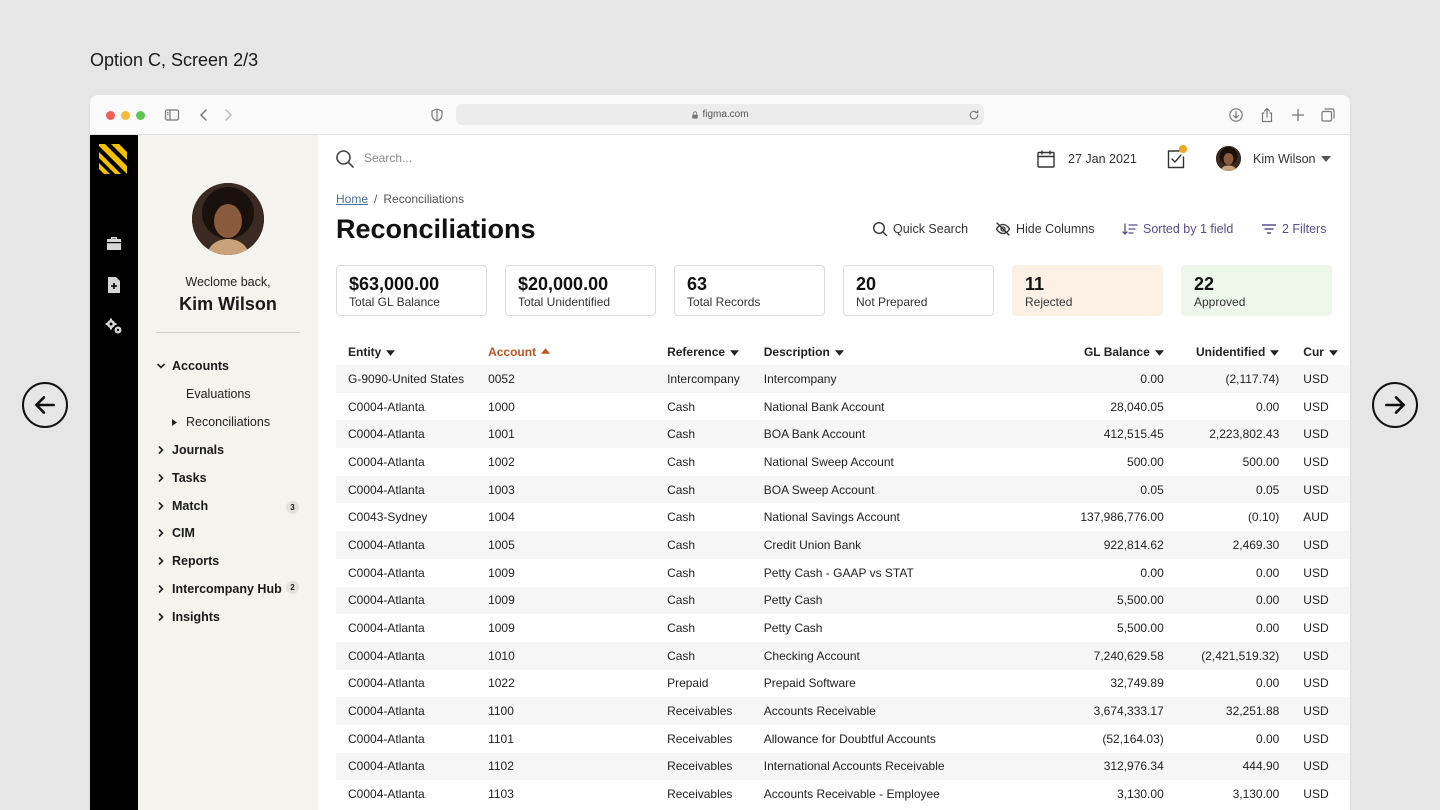 The image size is (1440, 810). I want to click on summary-card-total-unidentified: $20,000.00 Total Unidentified, so click(580, 290).